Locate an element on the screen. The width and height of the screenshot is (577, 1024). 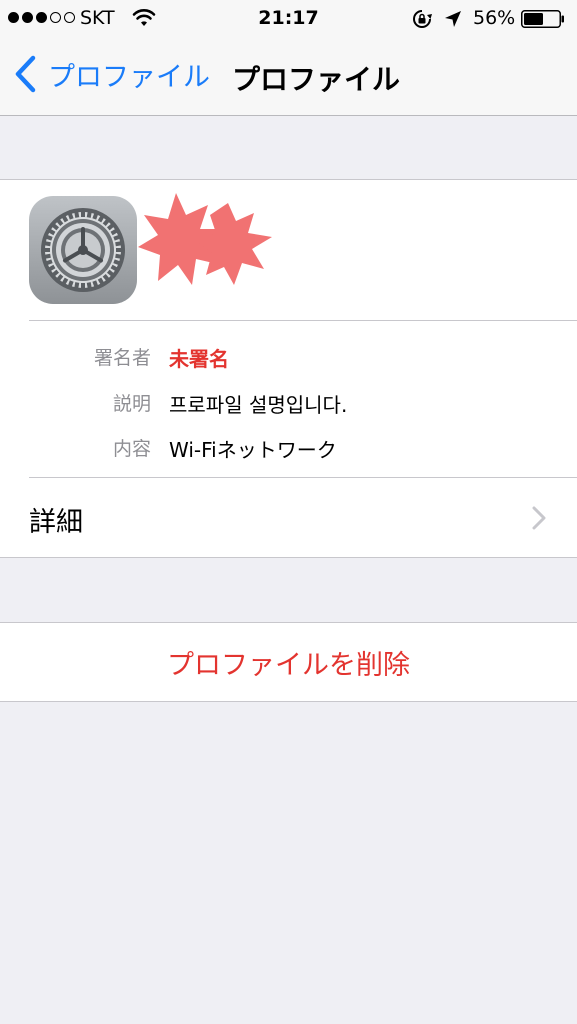
divider is located at coordinates (303, 320).